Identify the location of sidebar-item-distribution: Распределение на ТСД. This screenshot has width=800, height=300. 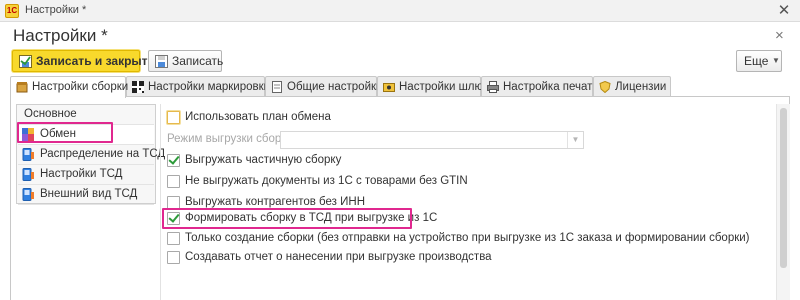
(91, 155).